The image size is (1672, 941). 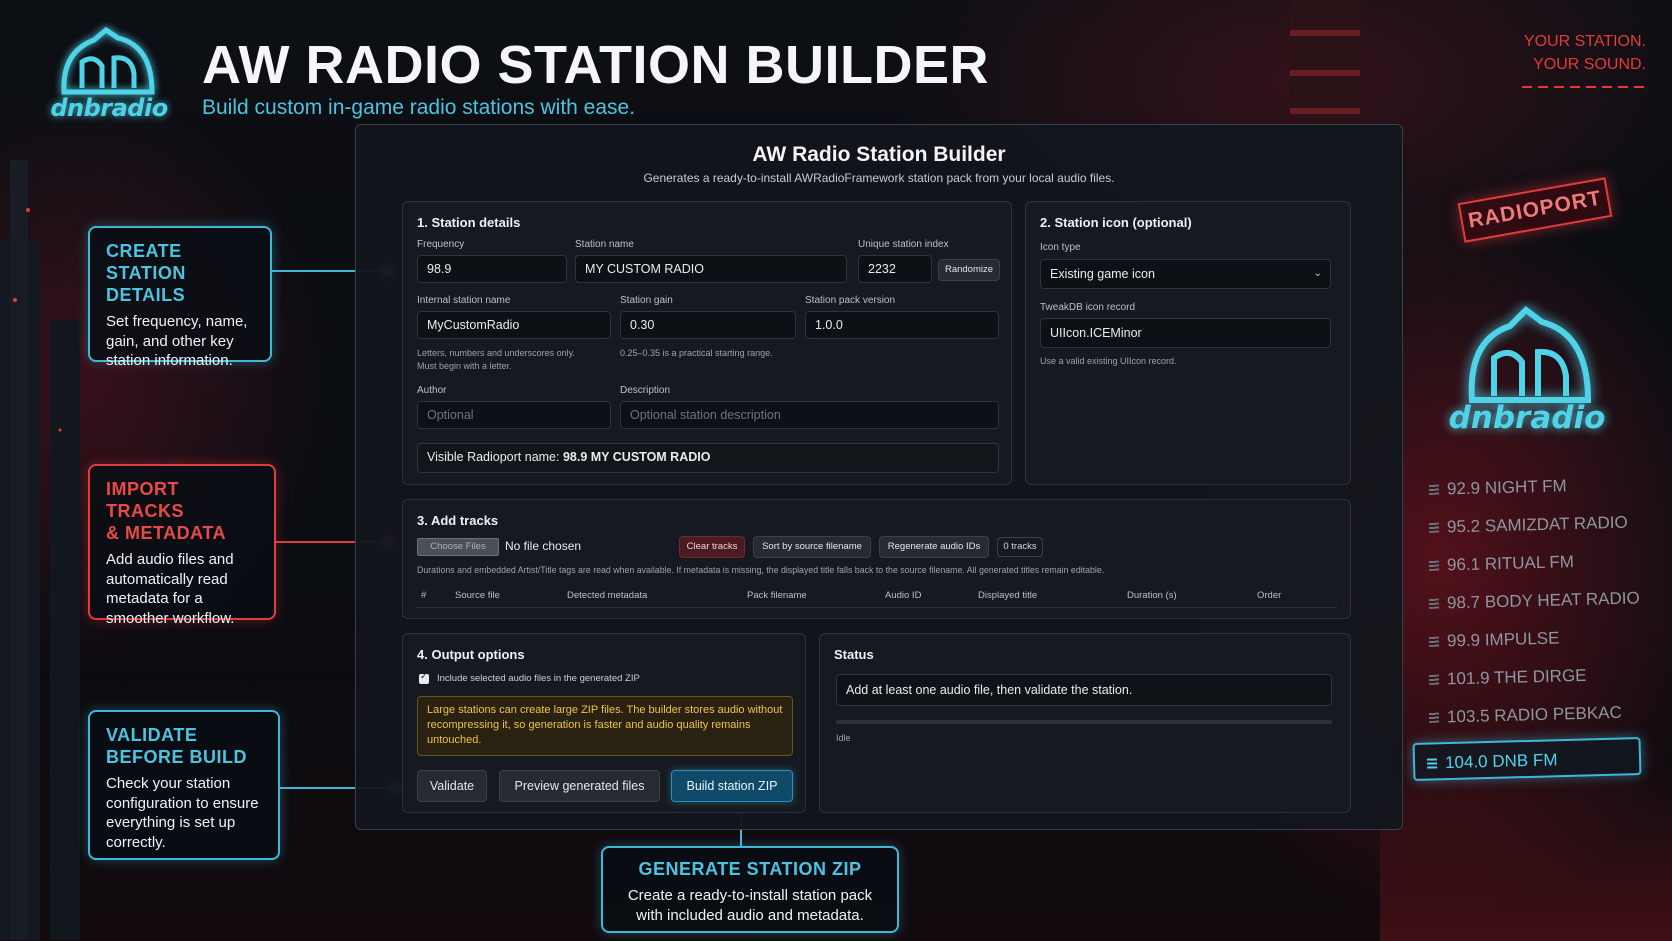 What do you see at coordinates (471, 654) in the screenshot?
I see `card-title: 4. Output options` at bounding box center [471, 654].